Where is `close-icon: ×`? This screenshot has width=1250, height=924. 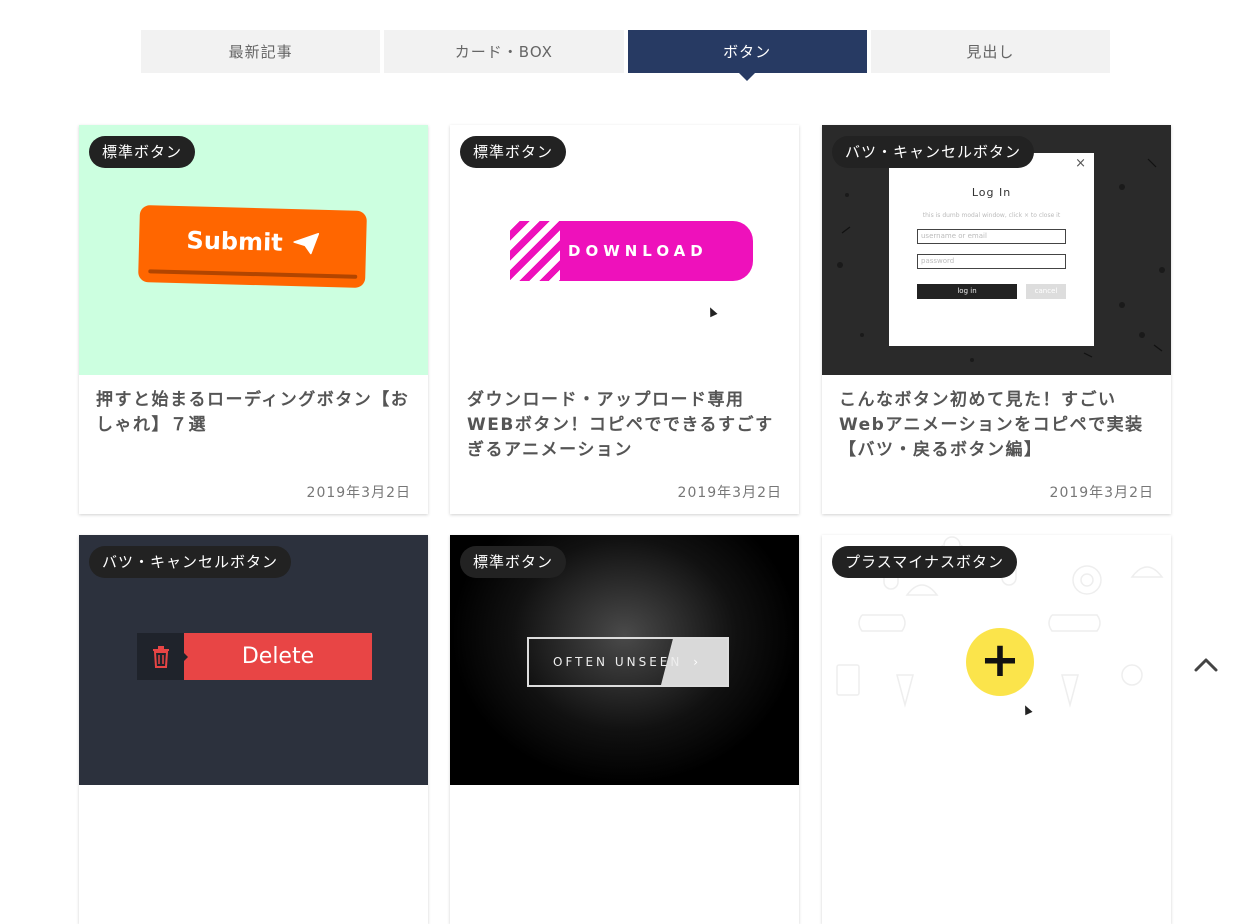 close-icon: × is located at coordinates (1080, 163).